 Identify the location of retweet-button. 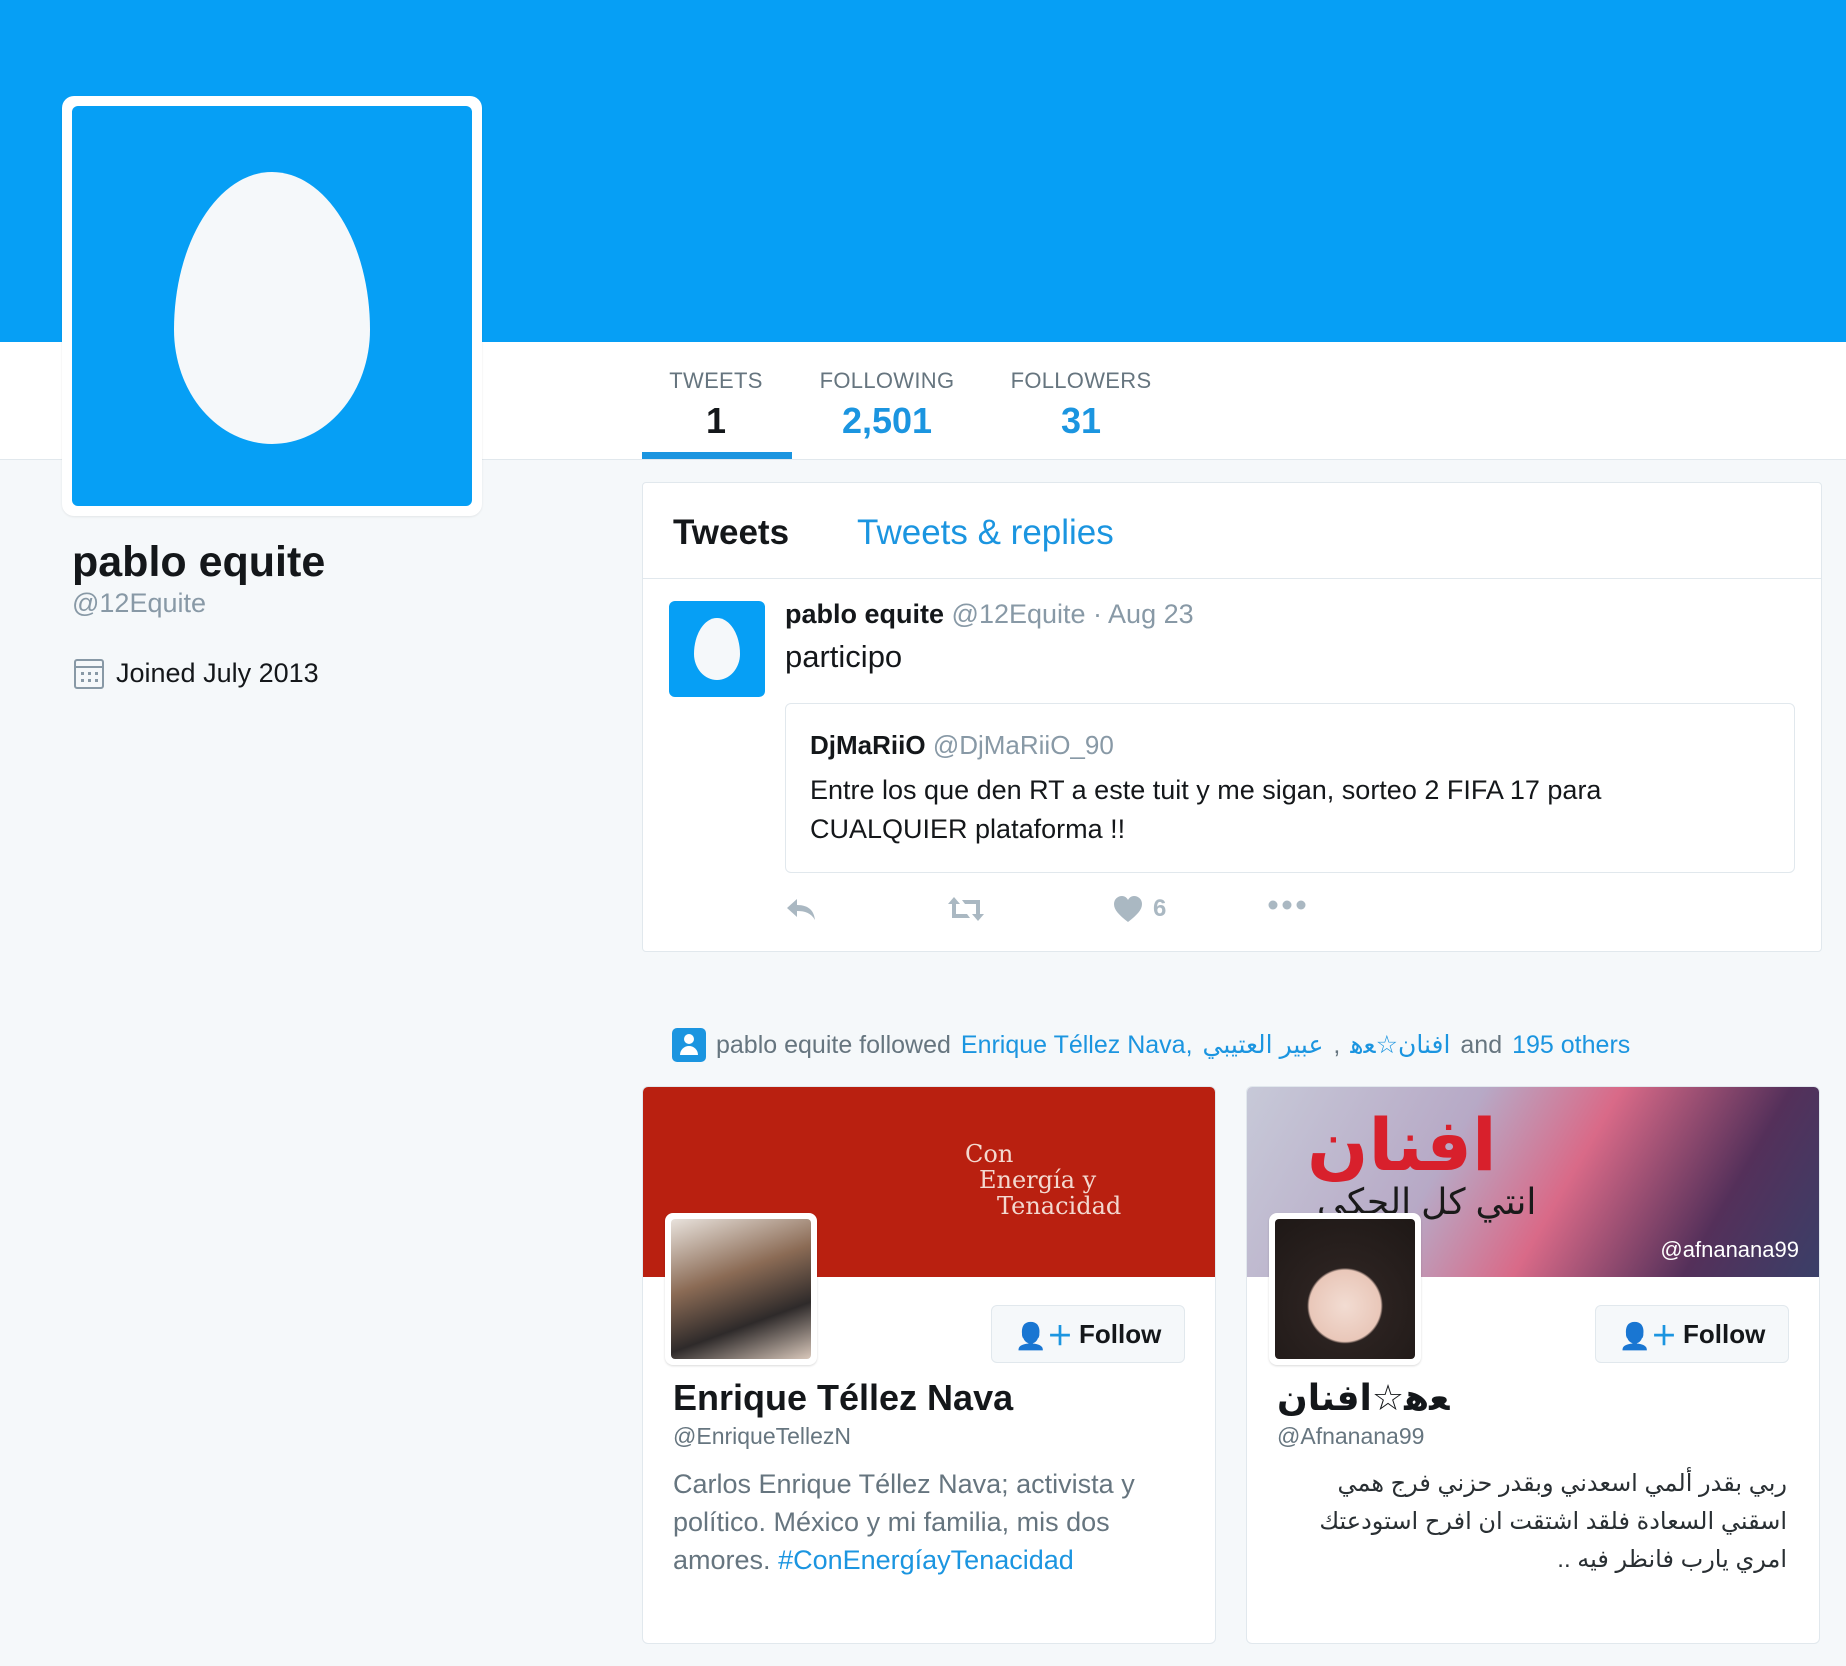
(966, 909).